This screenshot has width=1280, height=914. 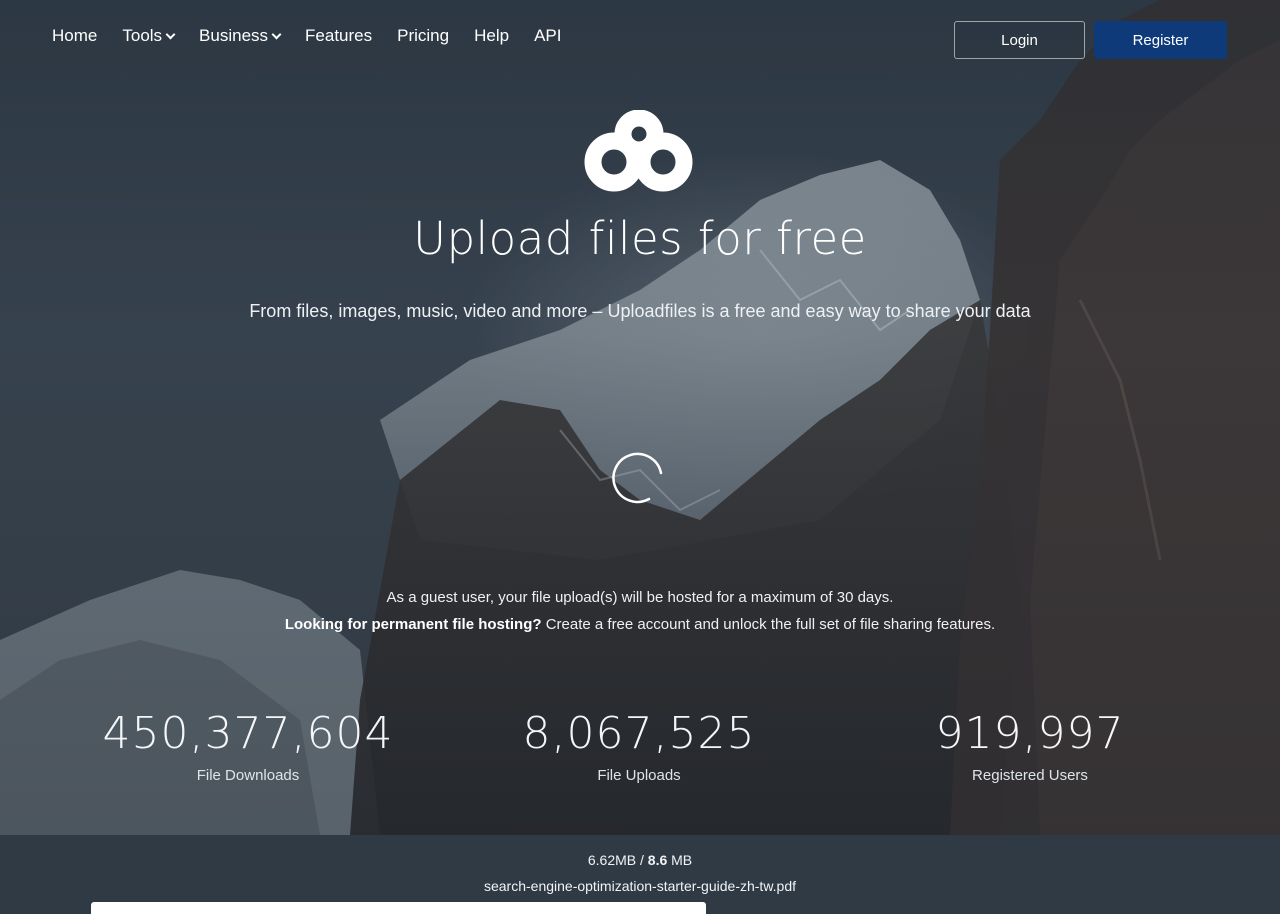 I want to click on stat-file-downloads: 450,377,604 File Downloads, so click(x=248, y=746).